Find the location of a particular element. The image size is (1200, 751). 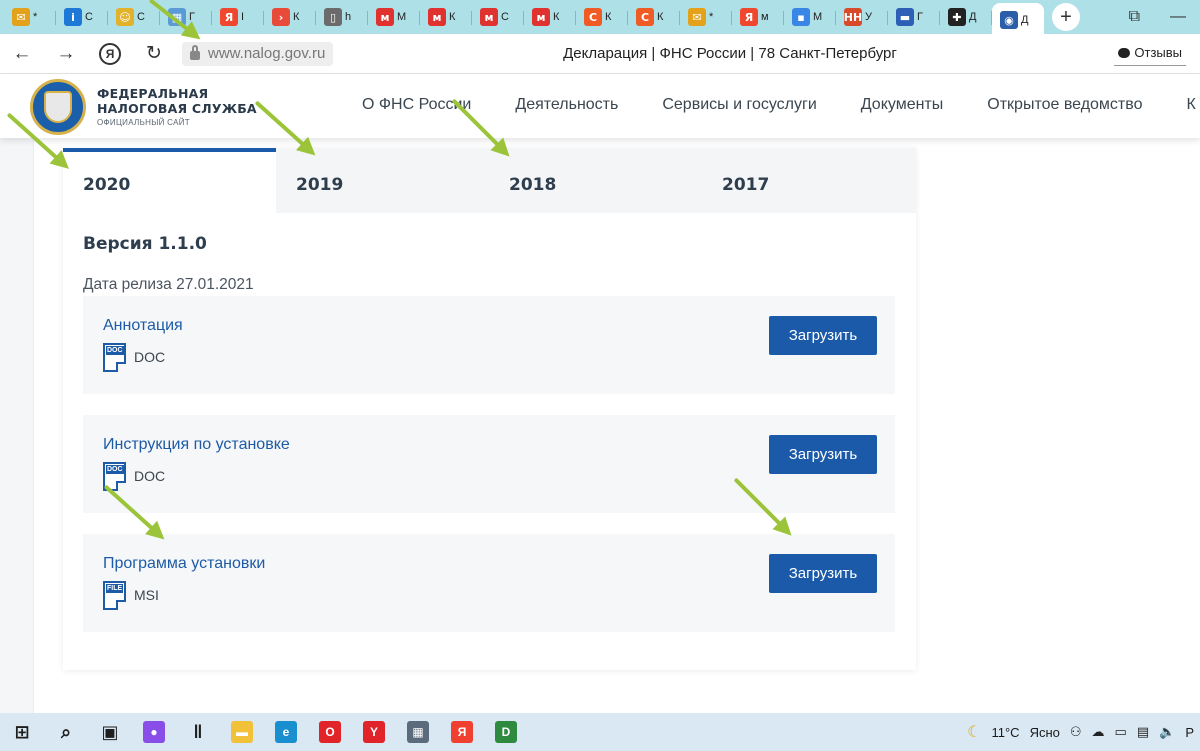

download-button-installer: Загрузить is located at coordinates (823, 573).